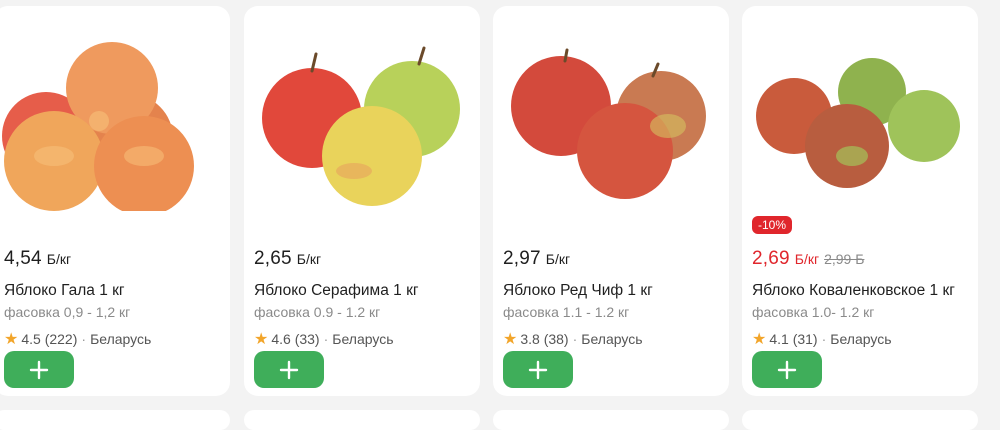 The height and width of the screenshot is (430, 1000). I want to click on price: 4,54, so click(23, 258).